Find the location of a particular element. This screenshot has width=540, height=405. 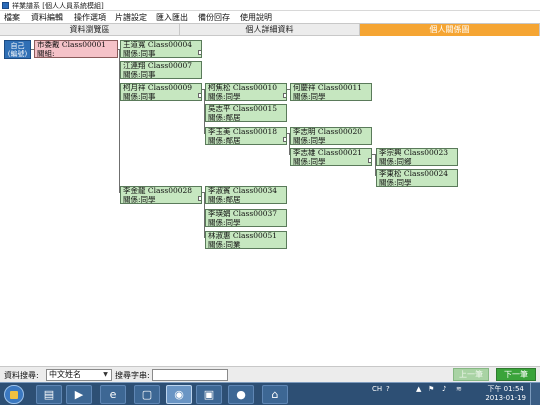

window-icon: ▢ is located at coordinates (147, 394).